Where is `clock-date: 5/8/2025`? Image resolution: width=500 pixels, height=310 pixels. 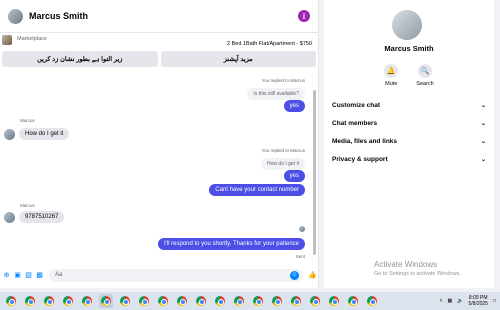 clock-date: 5/8/2025 is located at coordinates (478, 304).